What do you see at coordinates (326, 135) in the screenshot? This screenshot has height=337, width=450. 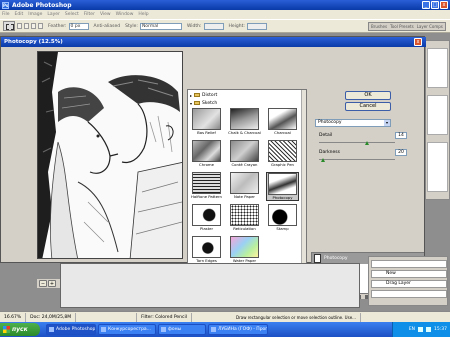 I see `detail-label: Detail` at bounding box center [326, 135].